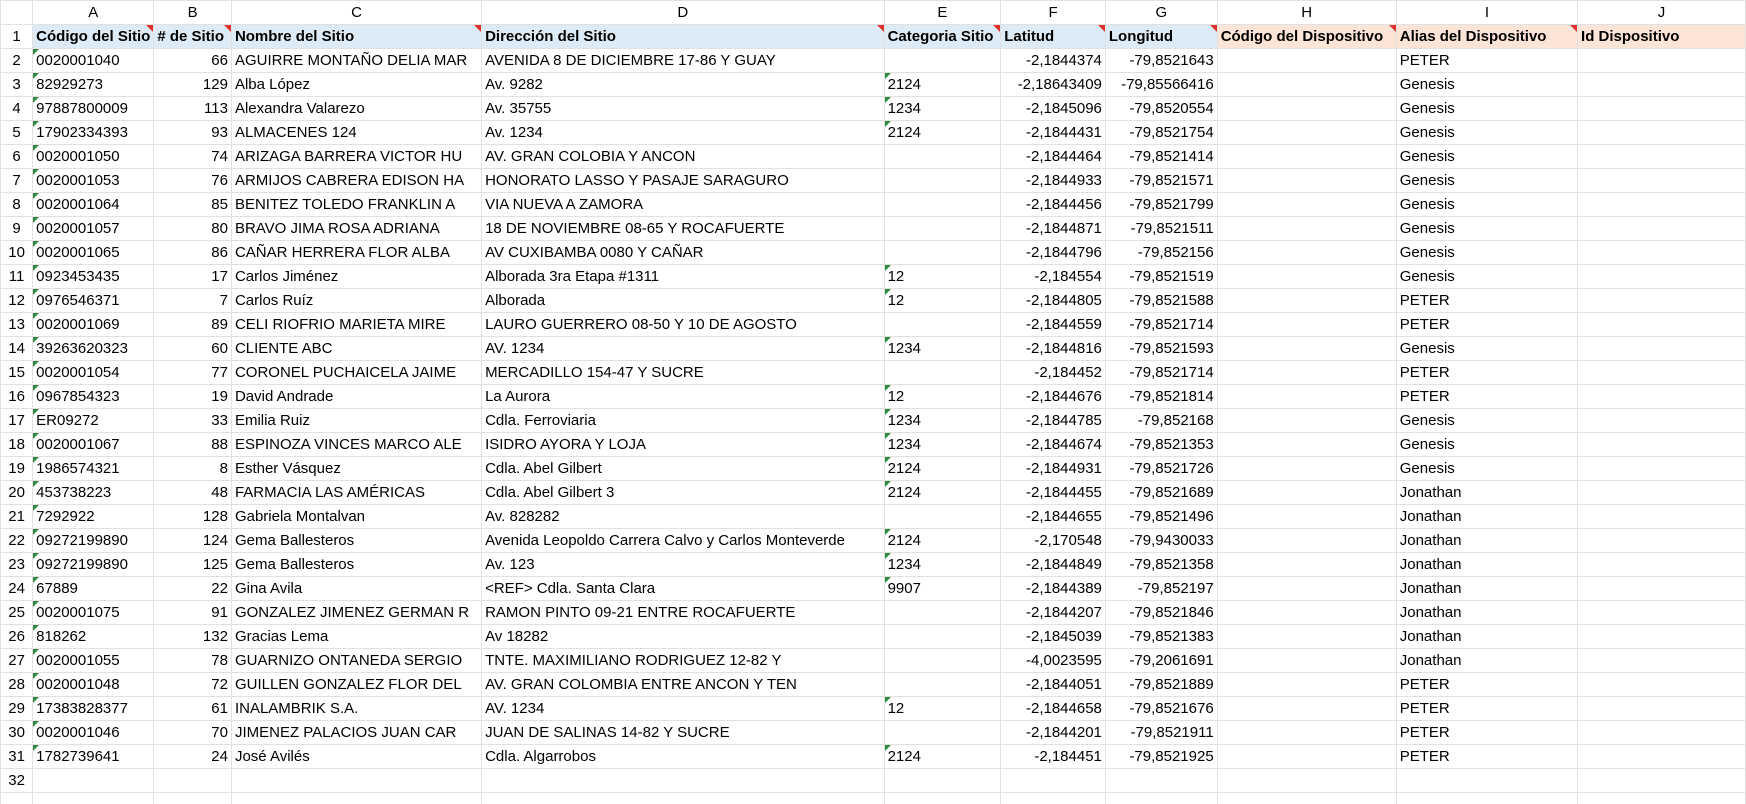 The image size is (1746, 804). What do you see at coordinates (683, 732) in the screenshot?
I see `cell: JUAN DE SALINAS 14-82 Y SUCRE` at bounding box center [683, 732].